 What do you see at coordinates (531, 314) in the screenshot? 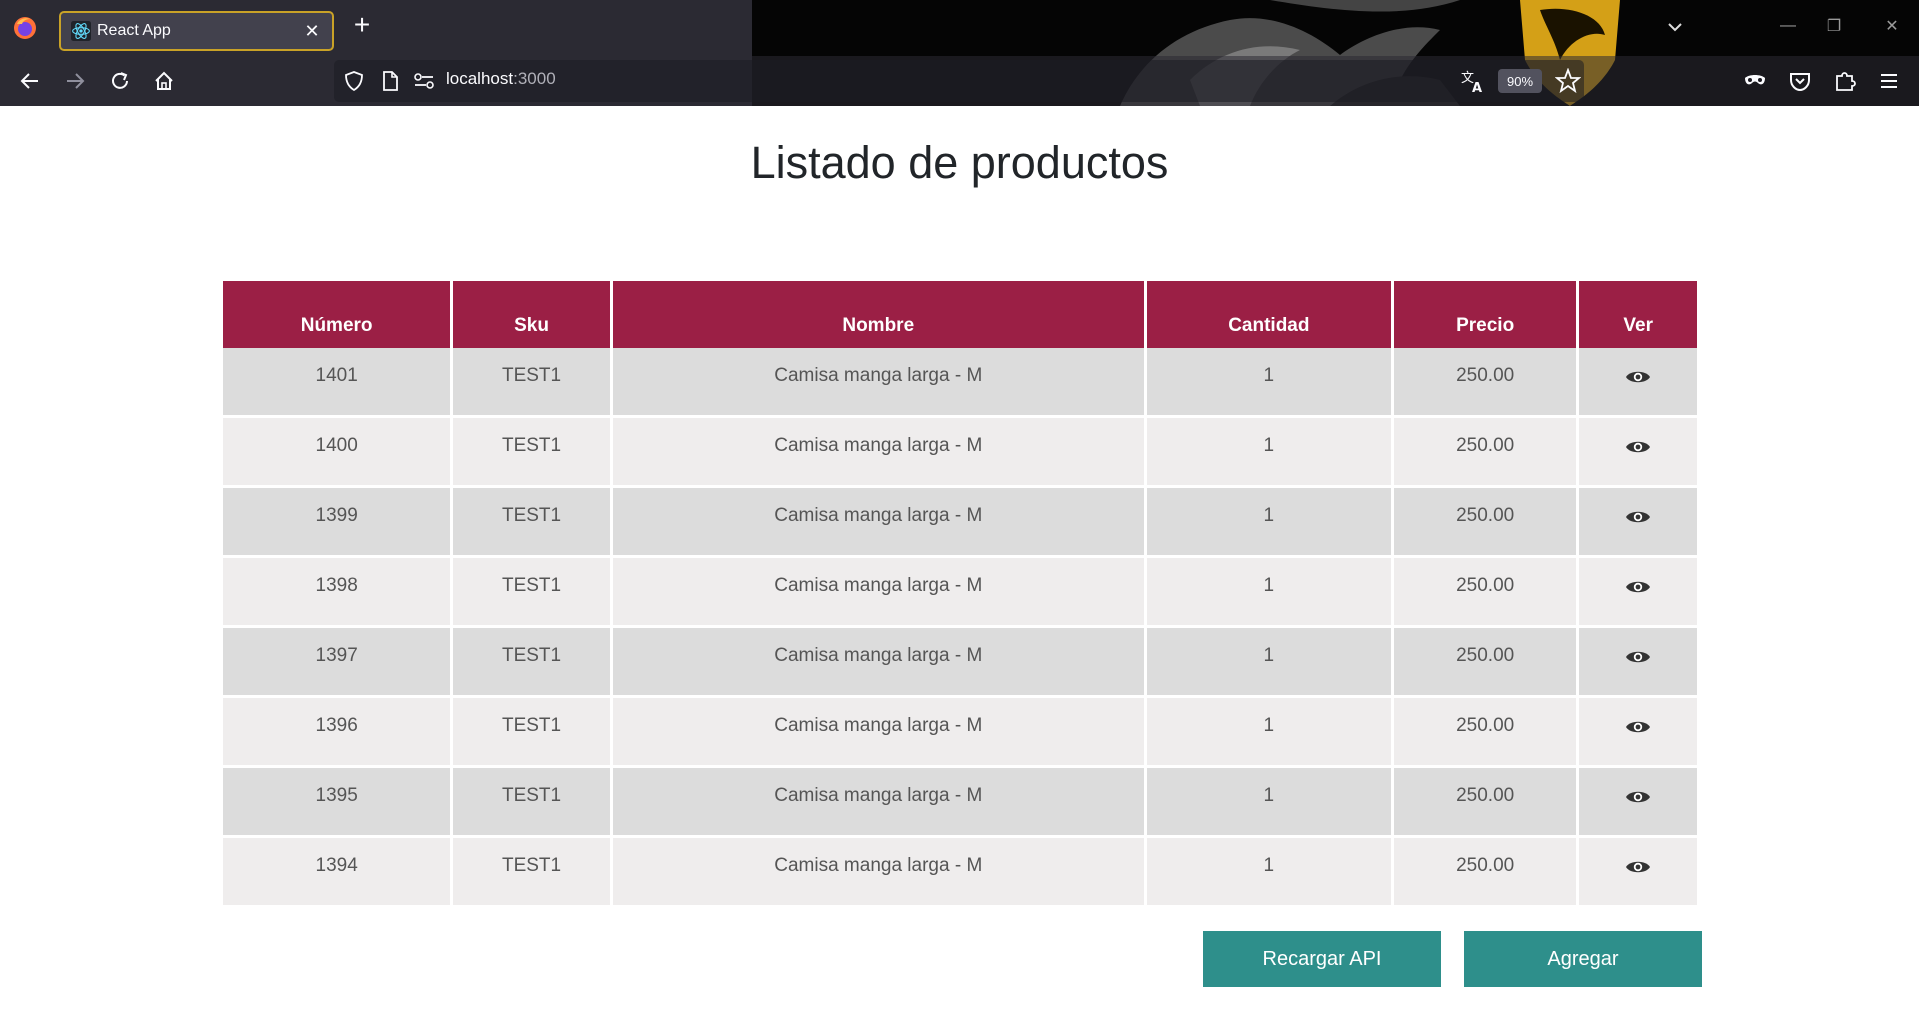
I see `column-header-sku: Sku` at bounding box center [531, 314].